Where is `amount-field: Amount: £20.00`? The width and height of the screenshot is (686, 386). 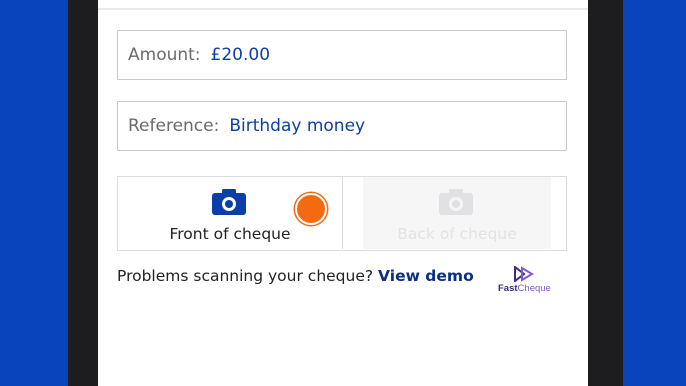
amount-field: Amount: £20.00 is located at coordinates (342, 55).